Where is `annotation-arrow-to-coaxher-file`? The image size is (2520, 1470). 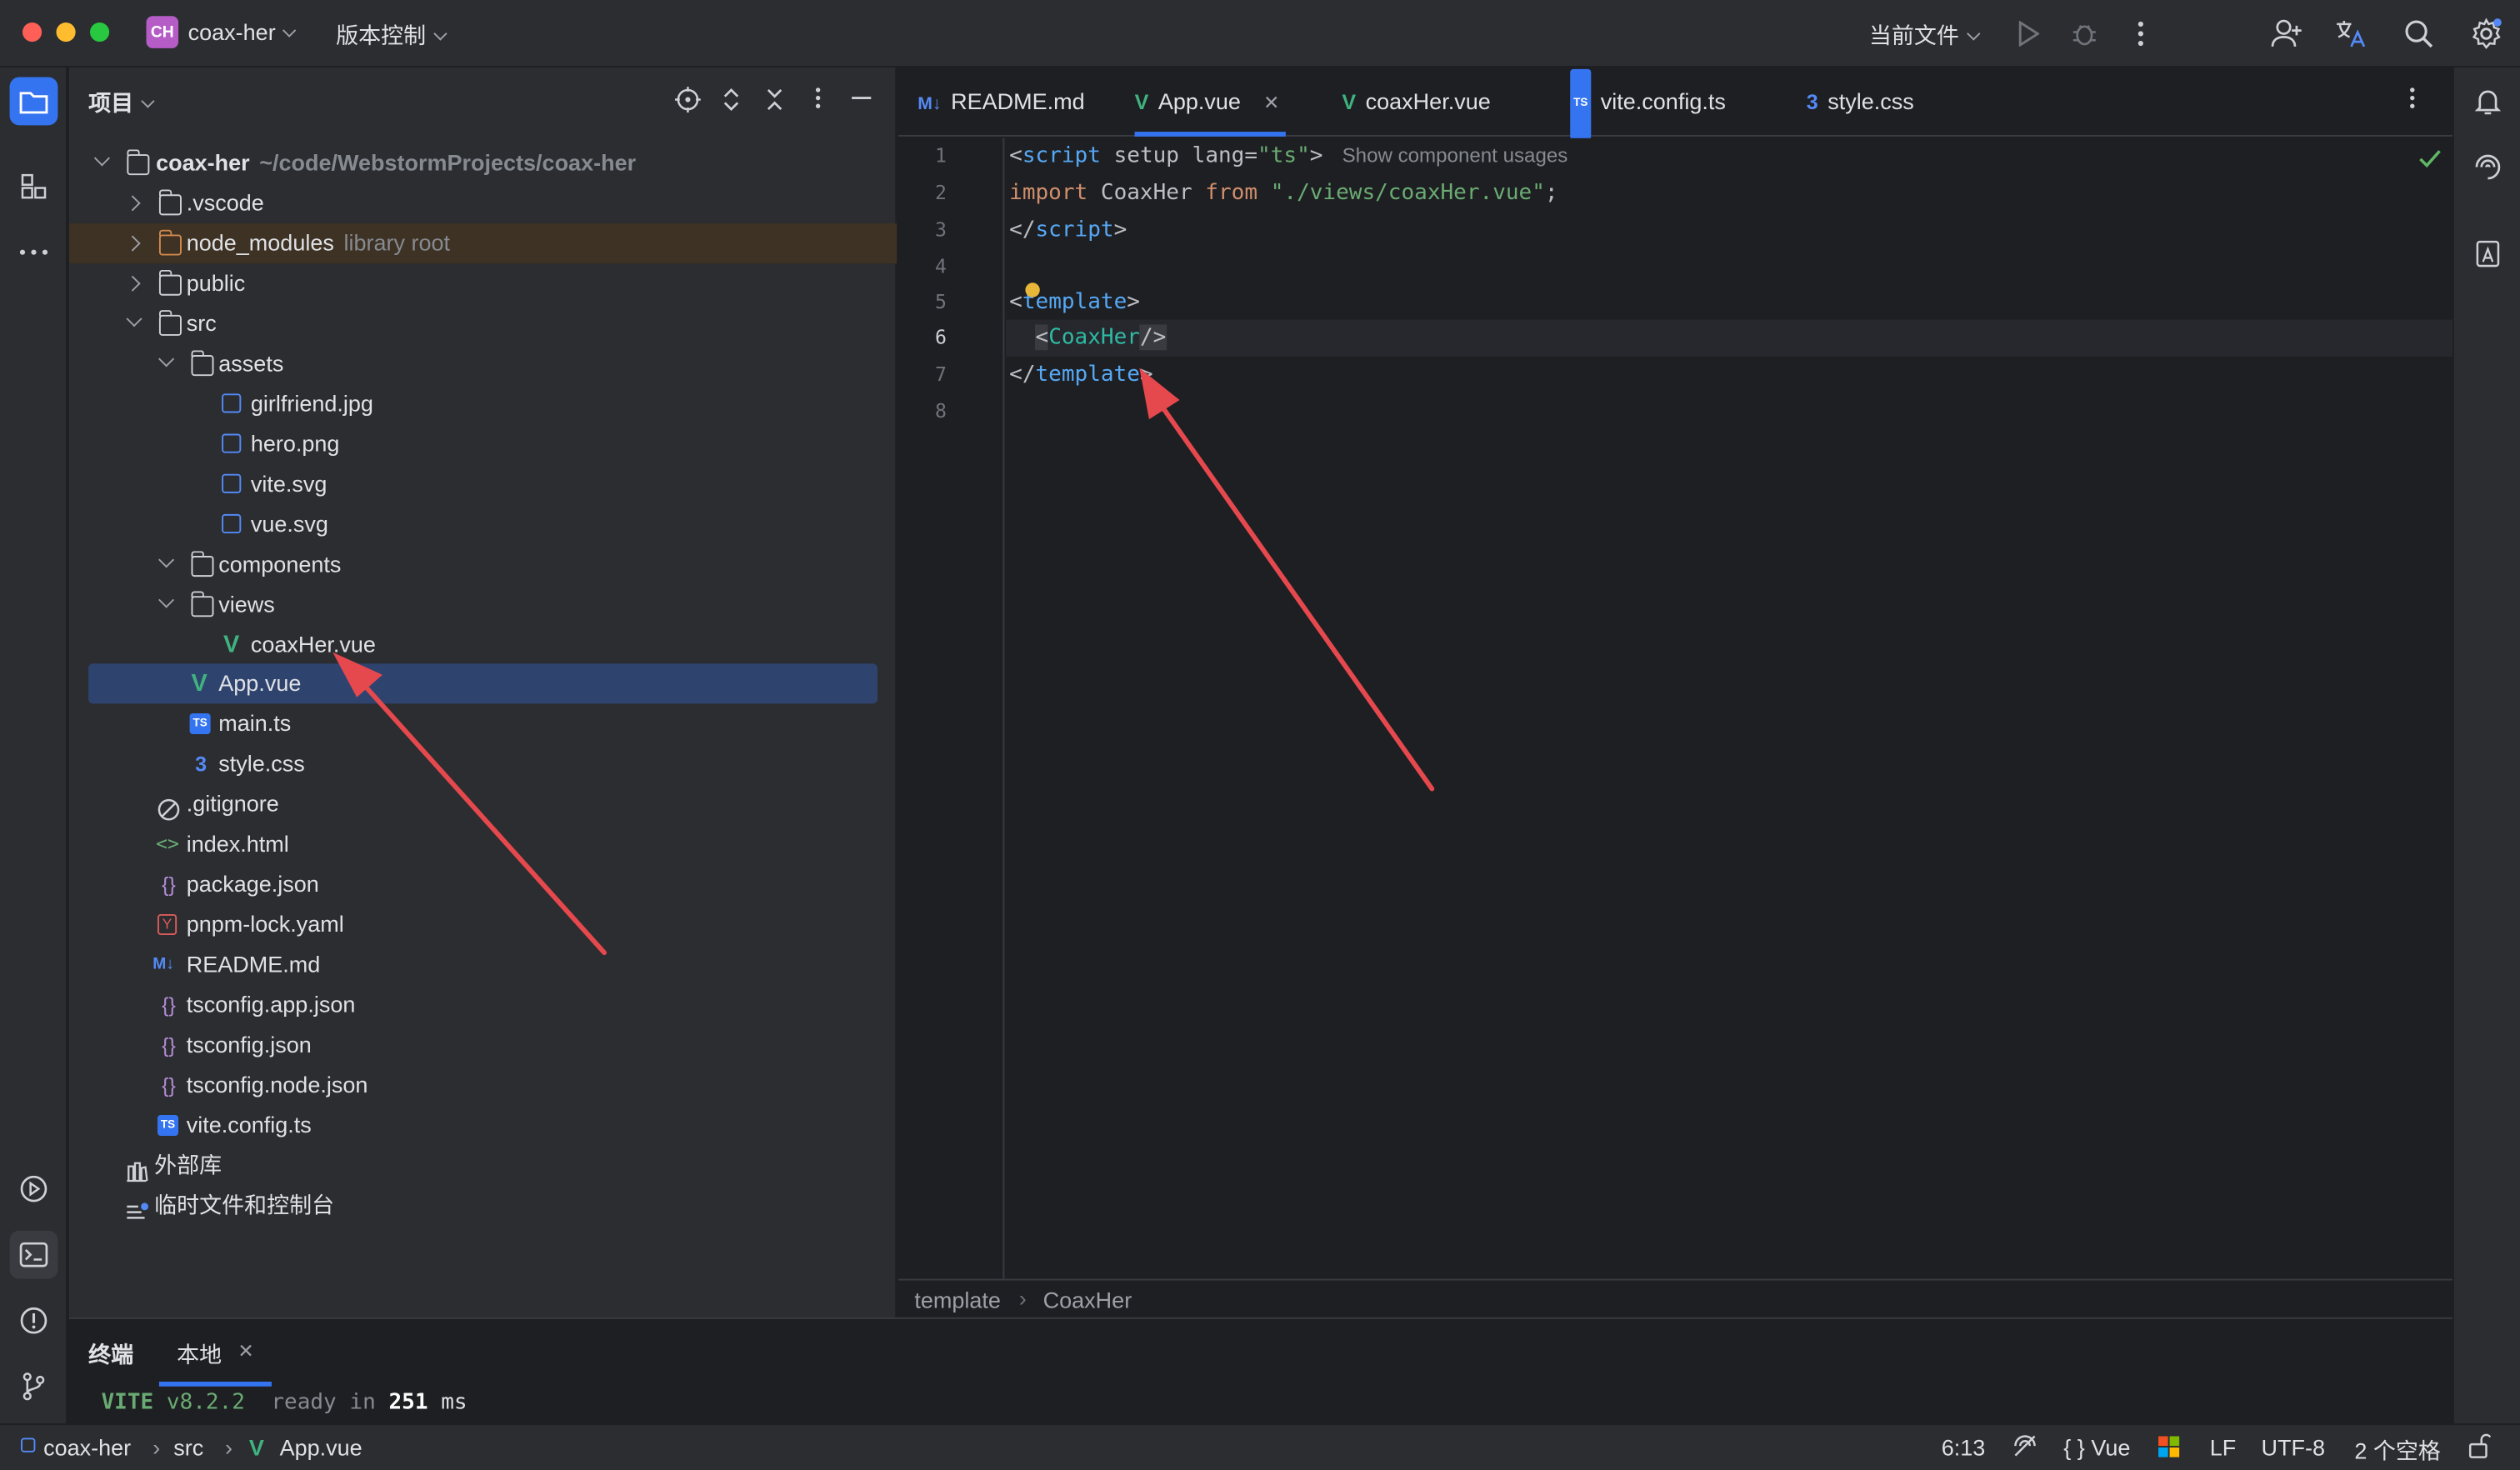 annotation-arrow-to-coaxher-file is located at coordinates (470, 804).